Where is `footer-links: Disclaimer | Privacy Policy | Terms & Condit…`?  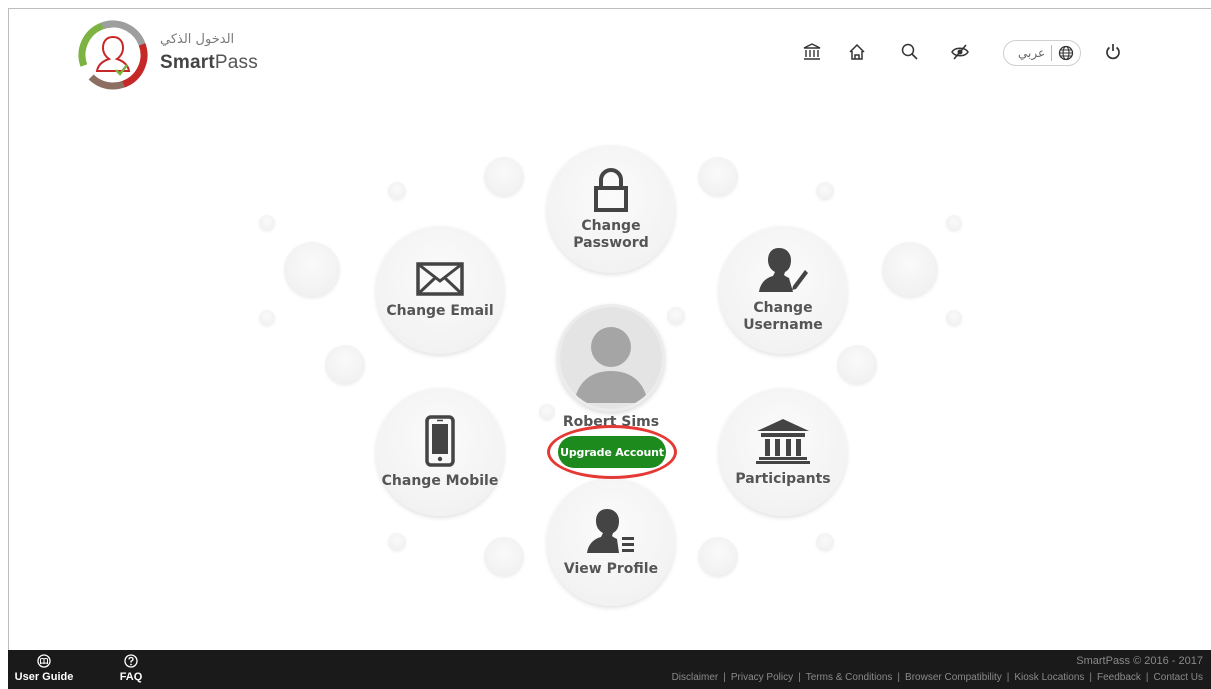
footer-links: Disclaimer | Privacy Policy | Terms & Condit… is located at coordinates (937, 677).